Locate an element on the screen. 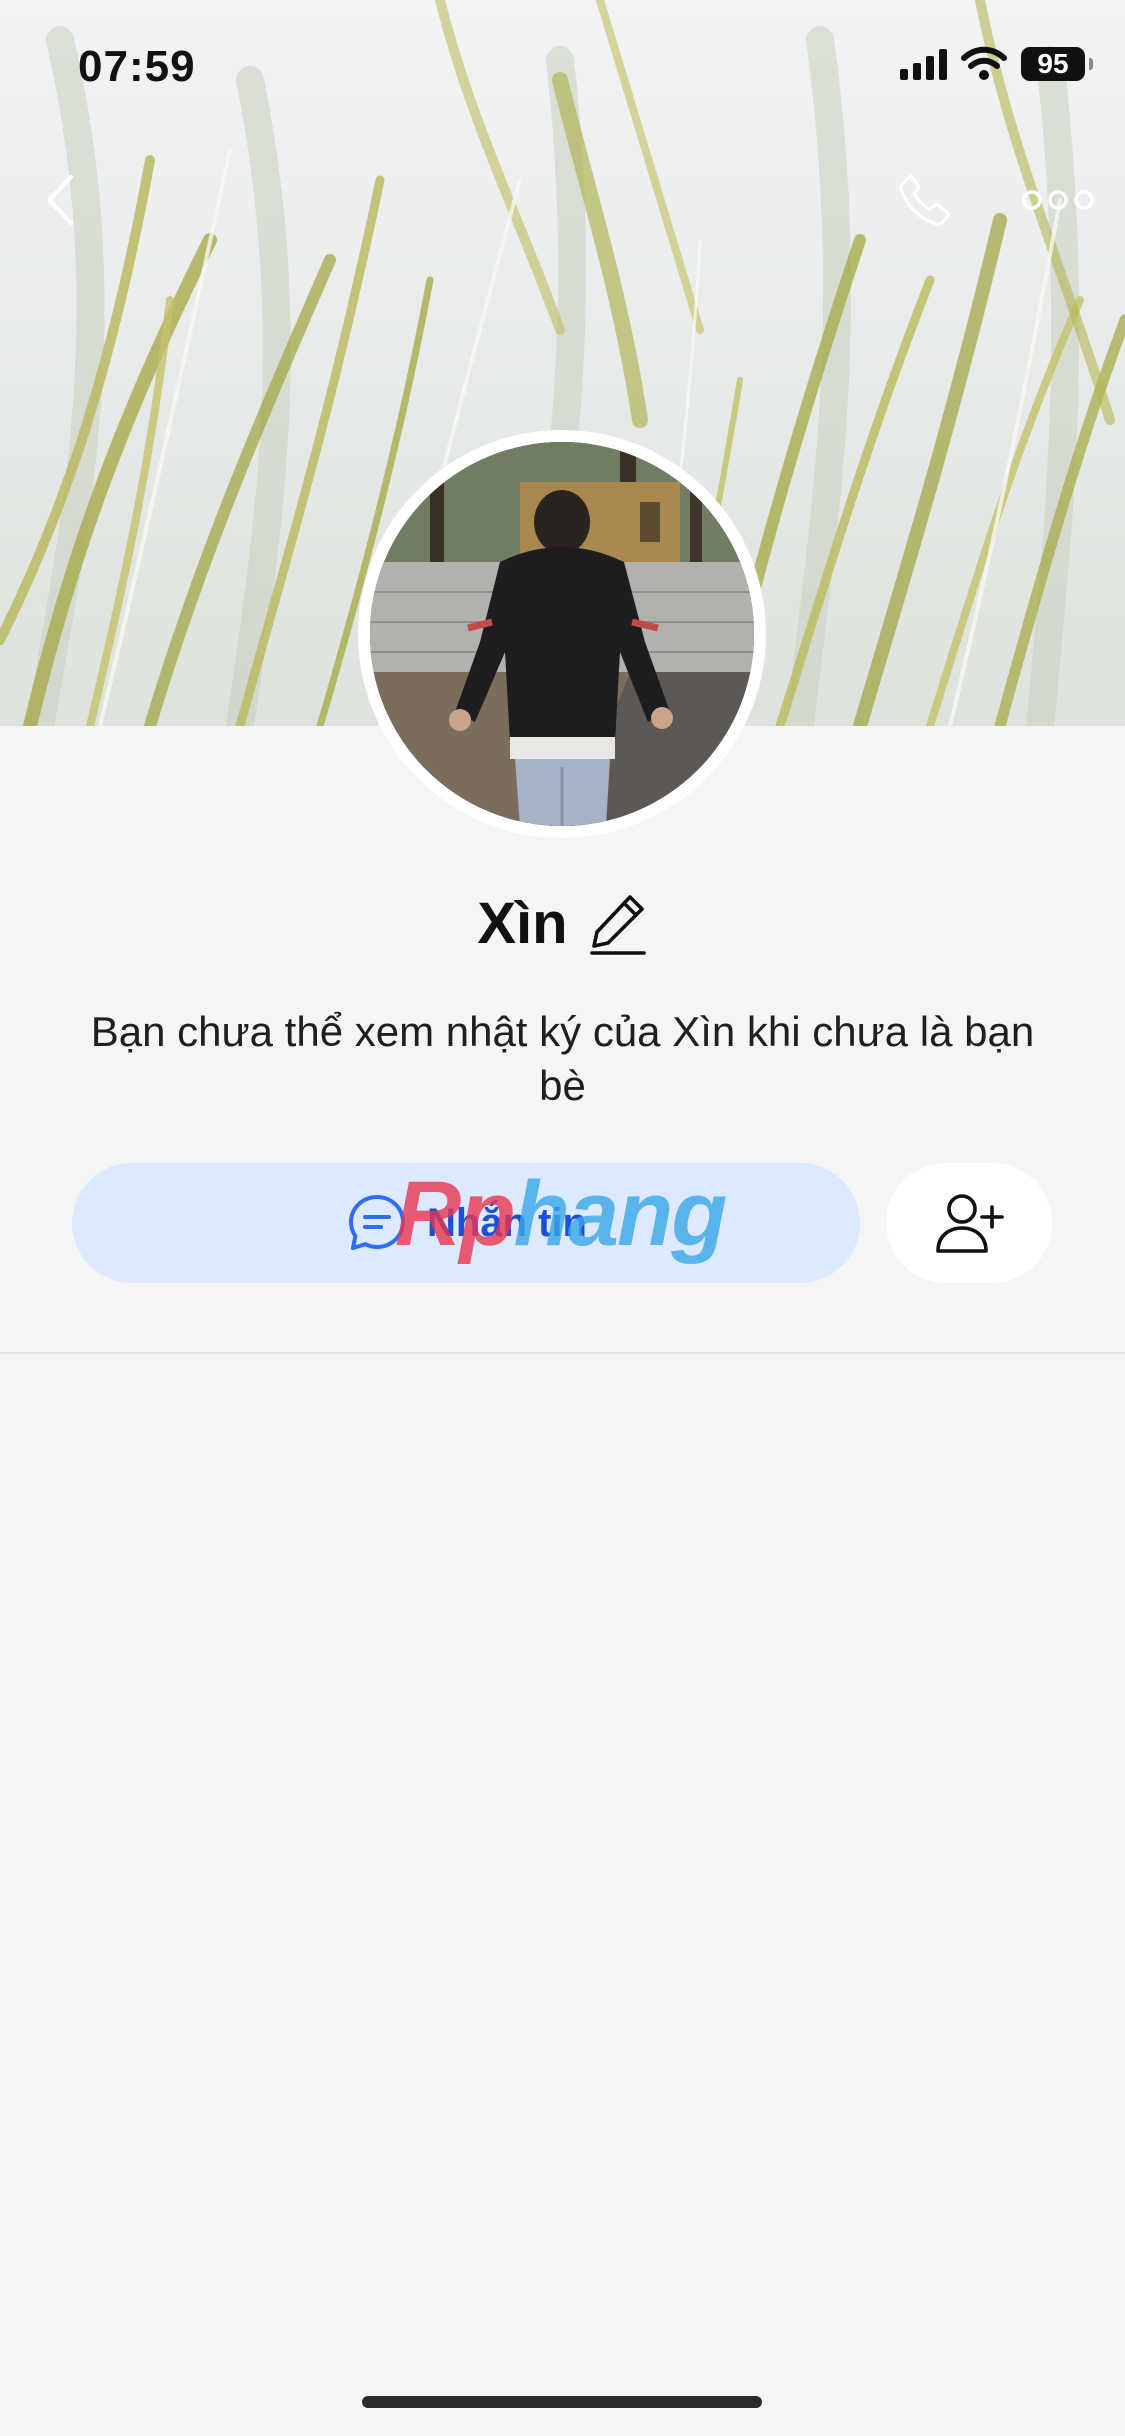  message-button: Nhắn tin is located at coordinates (466, 1223).